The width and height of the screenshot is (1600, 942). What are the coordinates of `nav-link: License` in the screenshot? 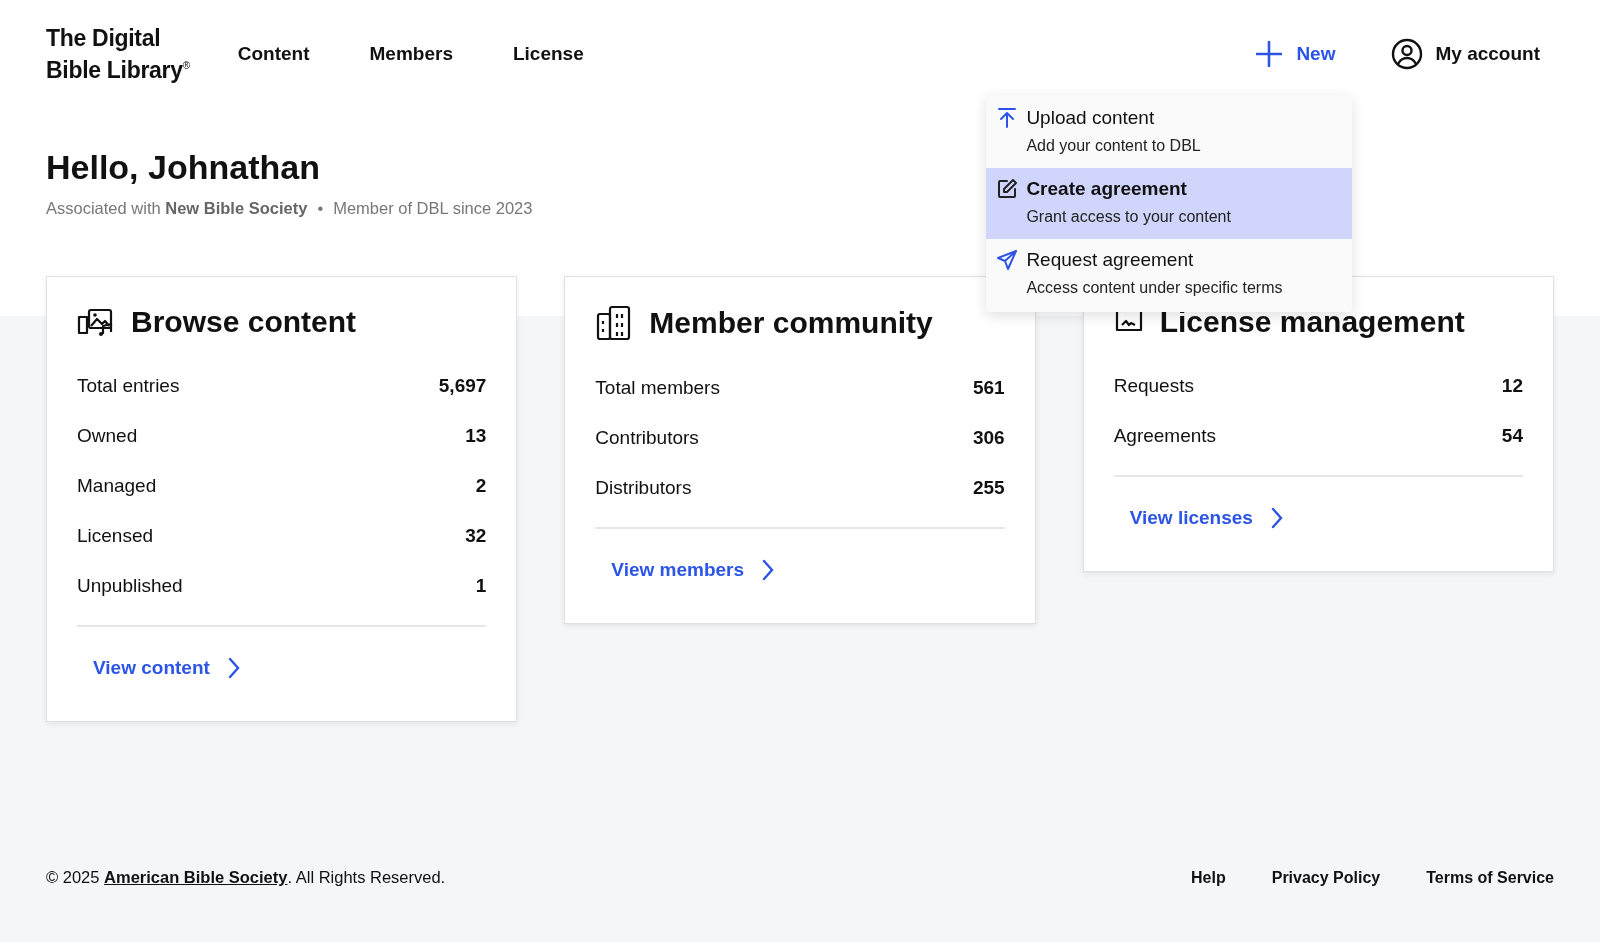 It's located at (548, 54).